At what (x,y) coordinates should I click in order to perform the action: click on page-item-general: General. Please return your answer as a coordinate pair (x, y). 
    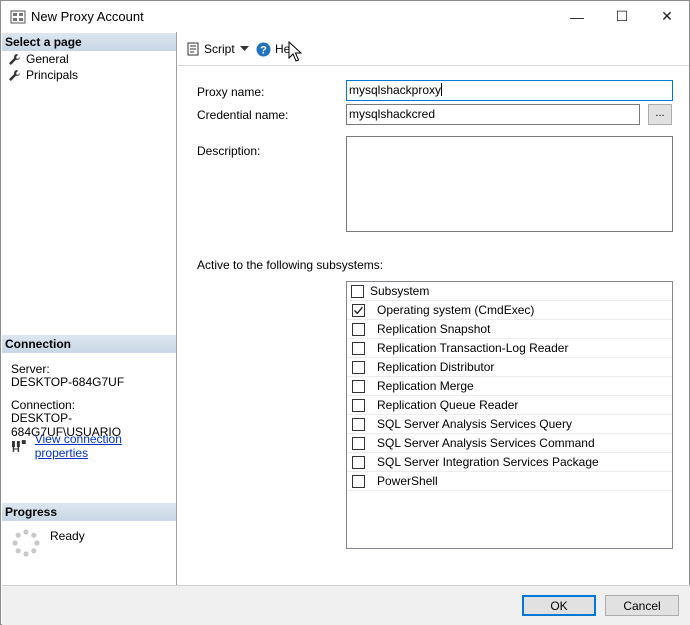
    Looking at the image, I should click on (38, 59).